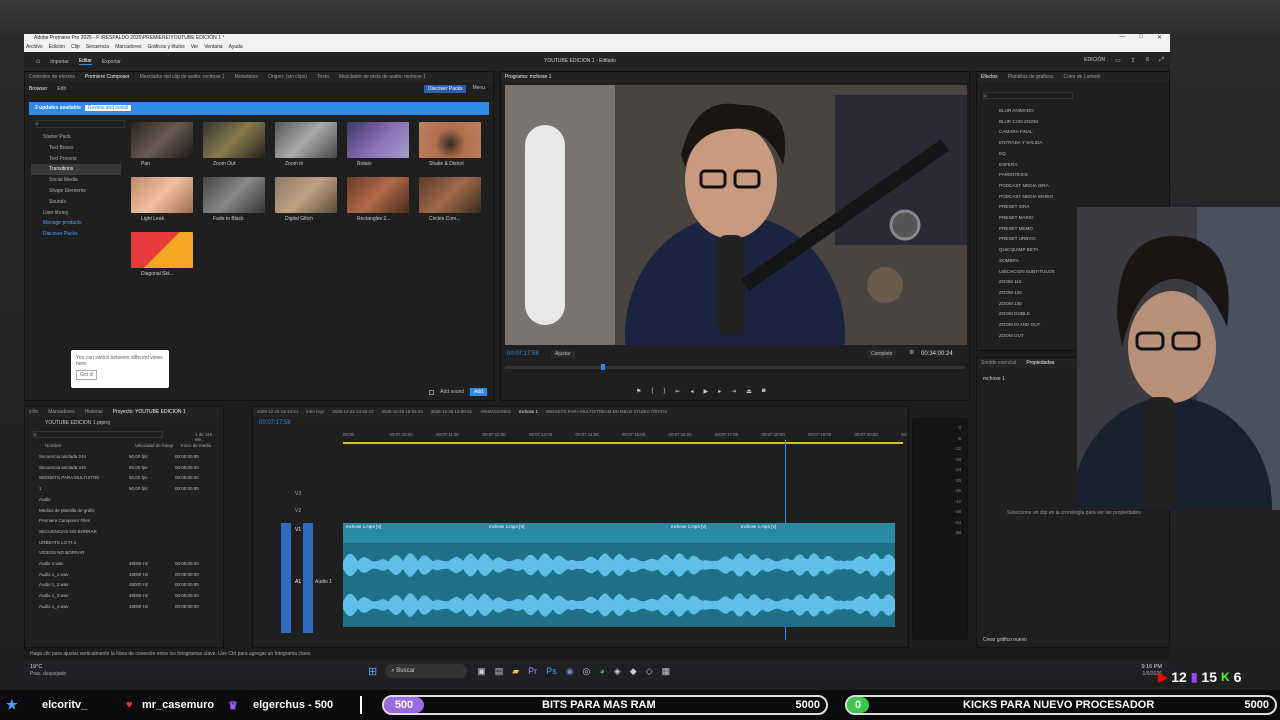 The image size is (1280, 720). Describe the element at coordinates (76, 191) in the screenshot. I see `tree-shape-elements: Shape Elements` at that location.